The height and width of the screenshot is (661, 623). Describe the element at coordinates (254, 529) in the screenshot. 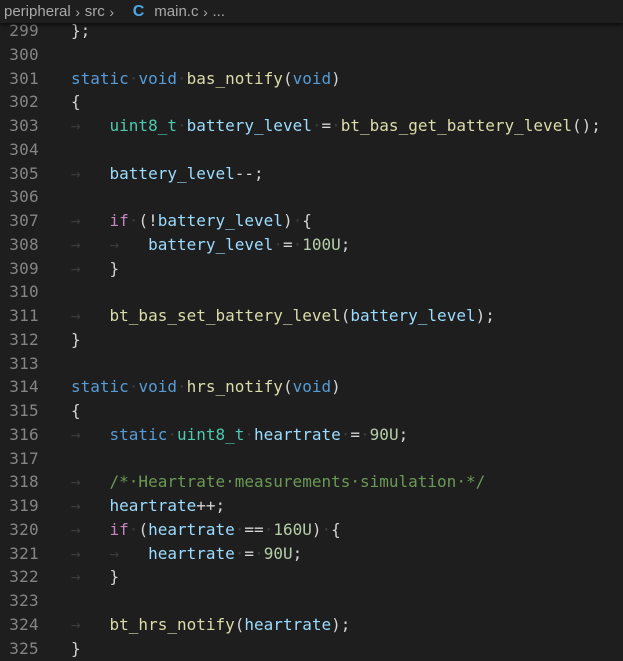

I see `code-token: ==` at that location.